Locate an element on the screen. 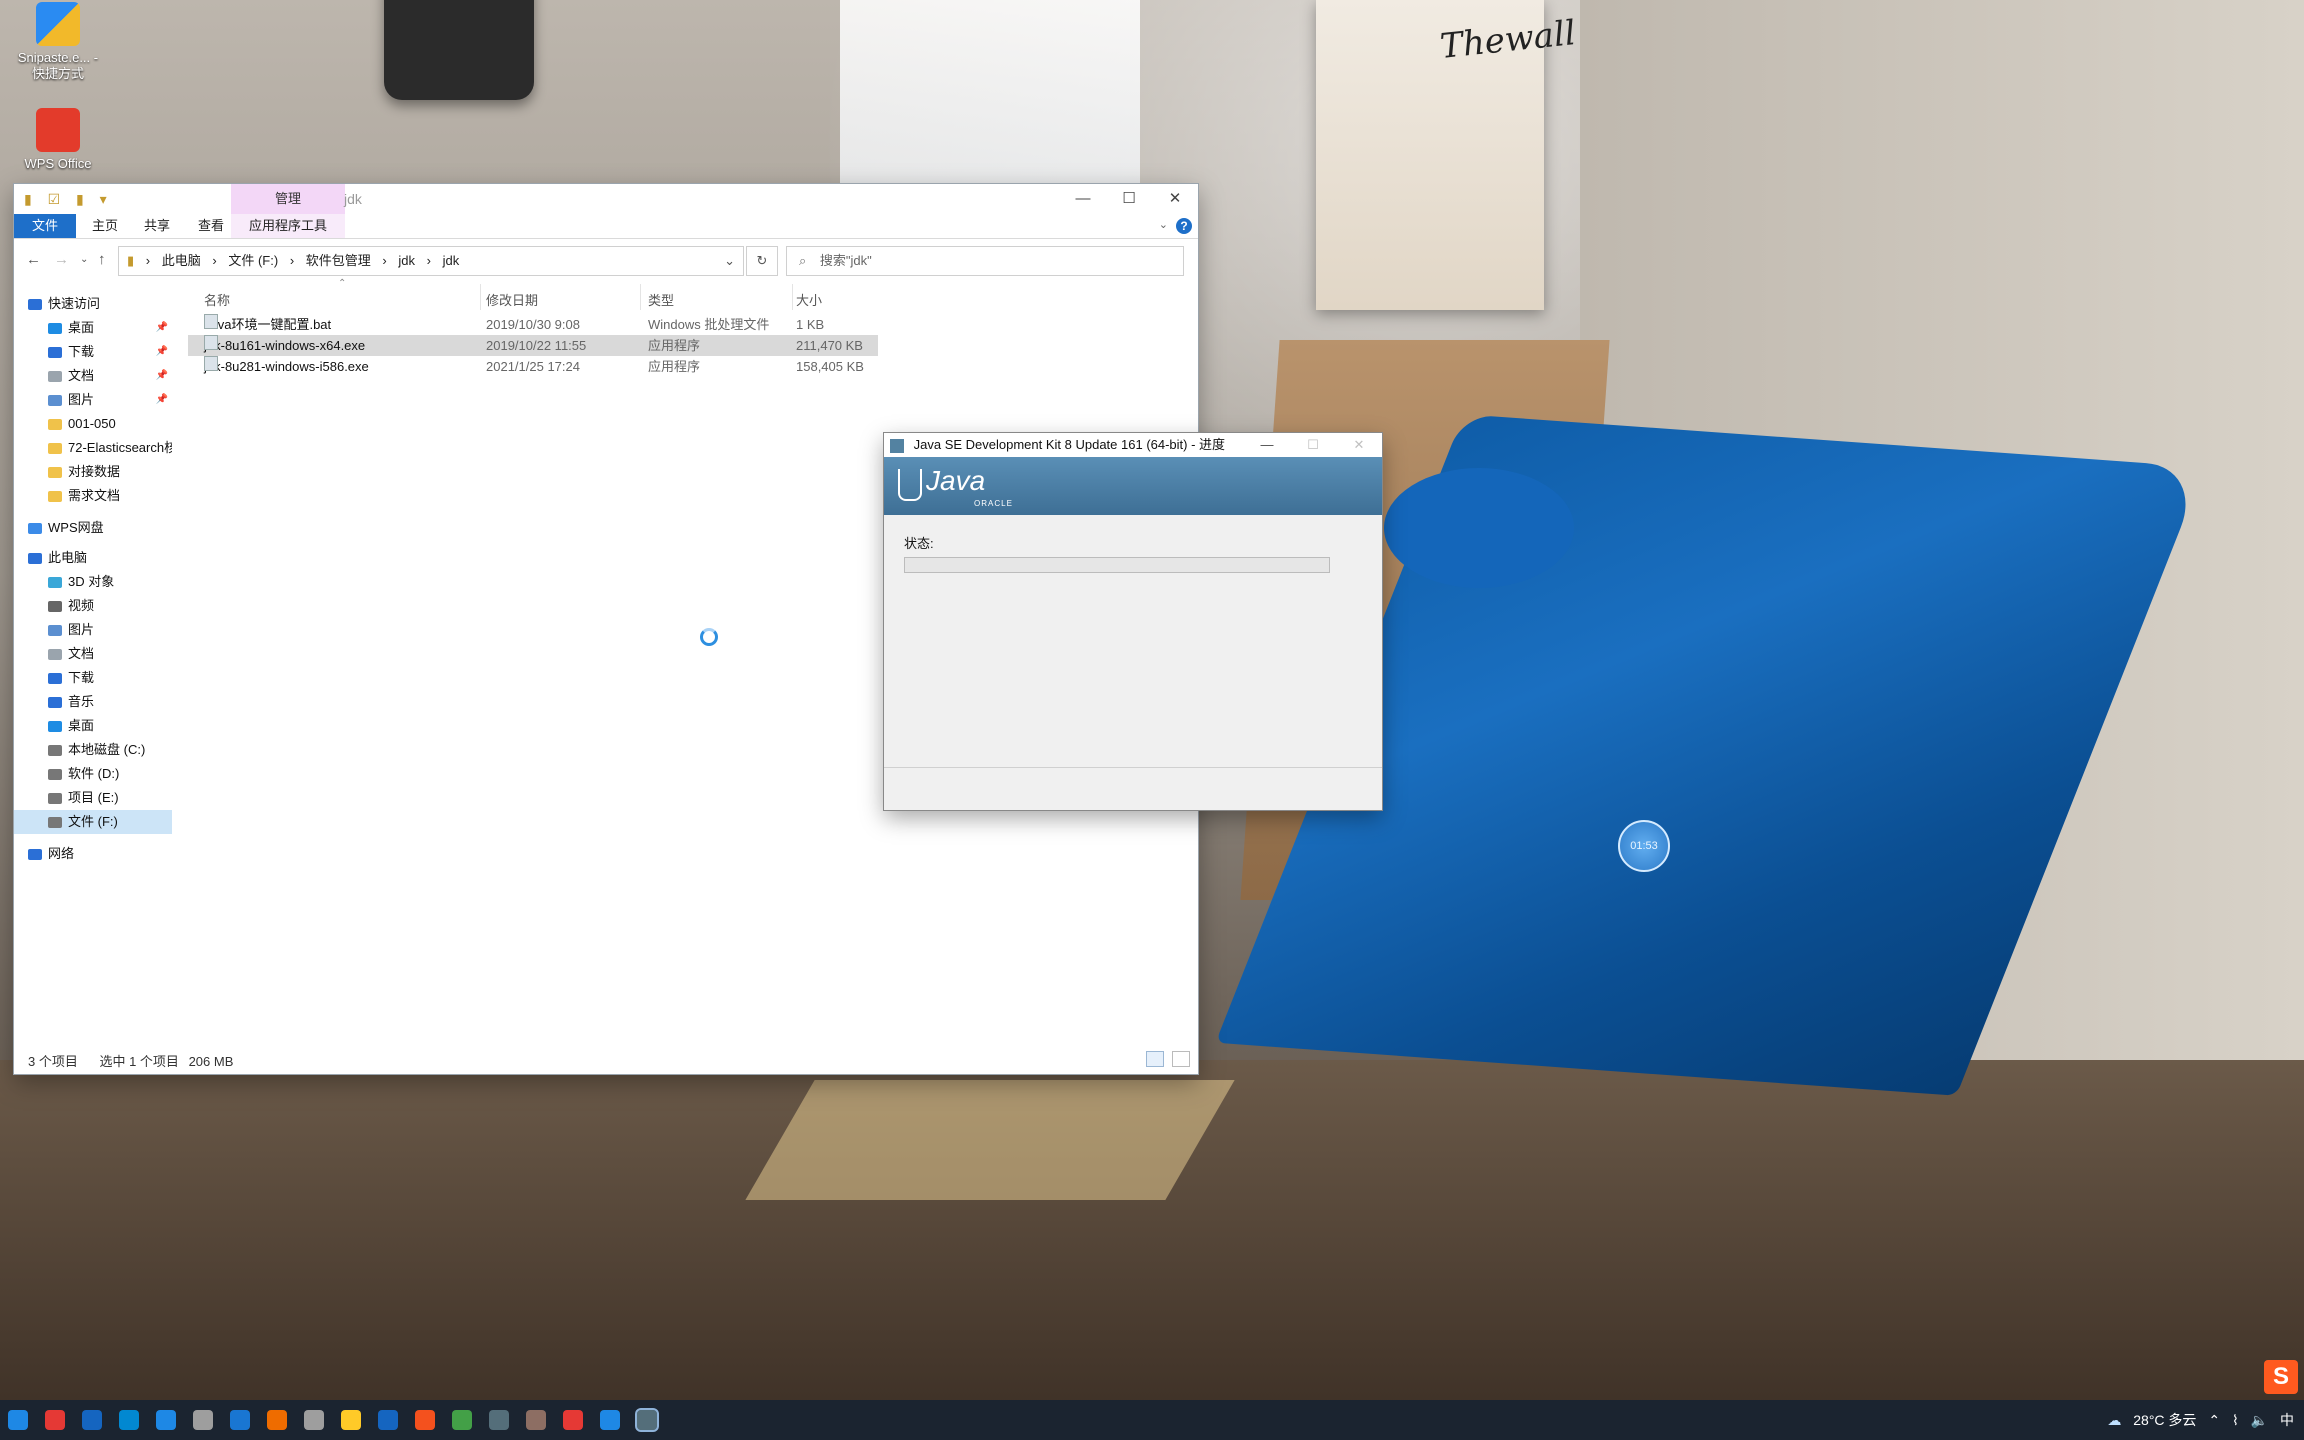 The width and height of the screenshot is (2304, 1440). close-icon: ✕ is located at coordinates (1175, 199).